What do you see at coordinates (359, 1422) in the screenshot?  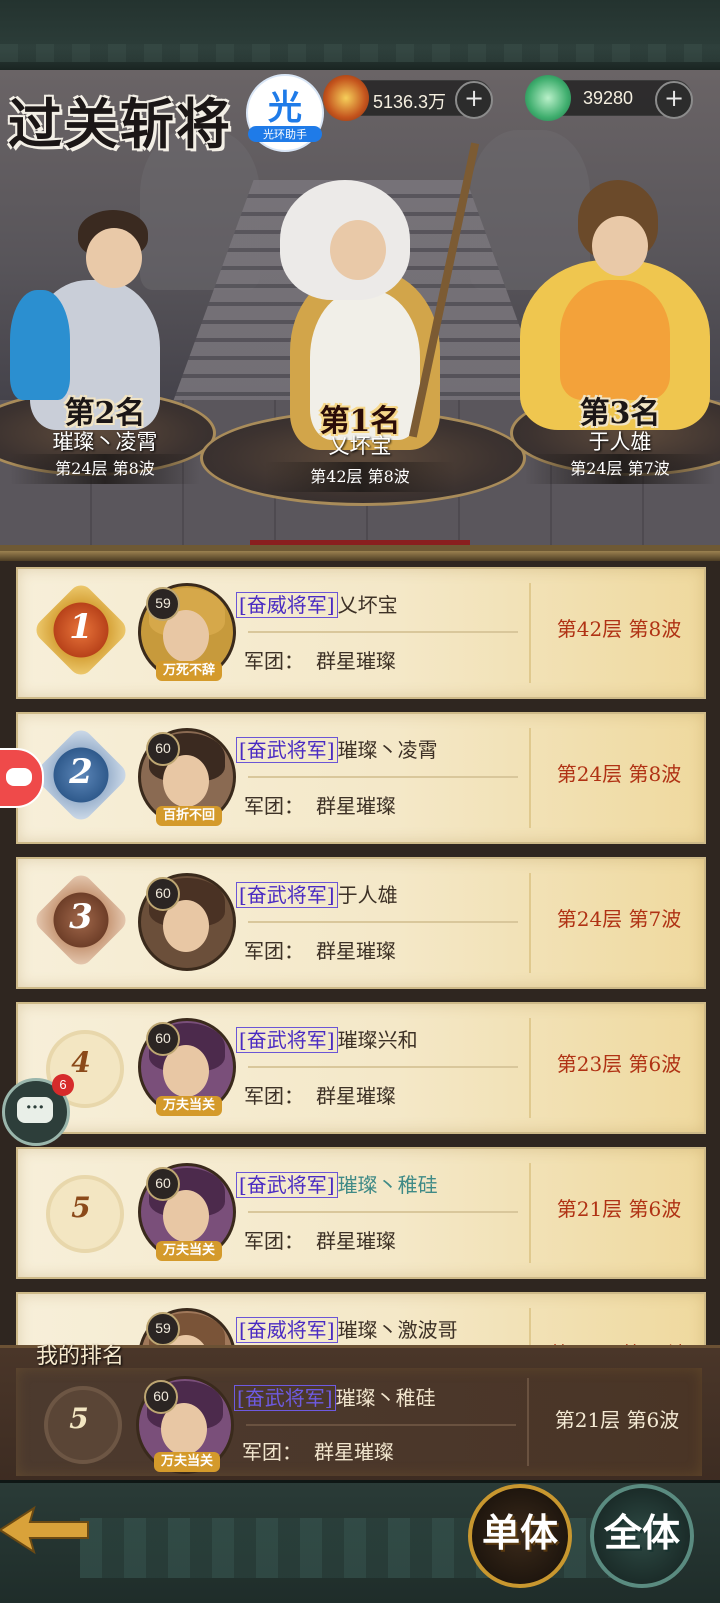 I see `my-rank-row: 5 60 万夫当关 [奋武将军] 璀璨丶稚硅 军团： 群星璀璨 第21层 第6波` at bounding box center [359, 1422].